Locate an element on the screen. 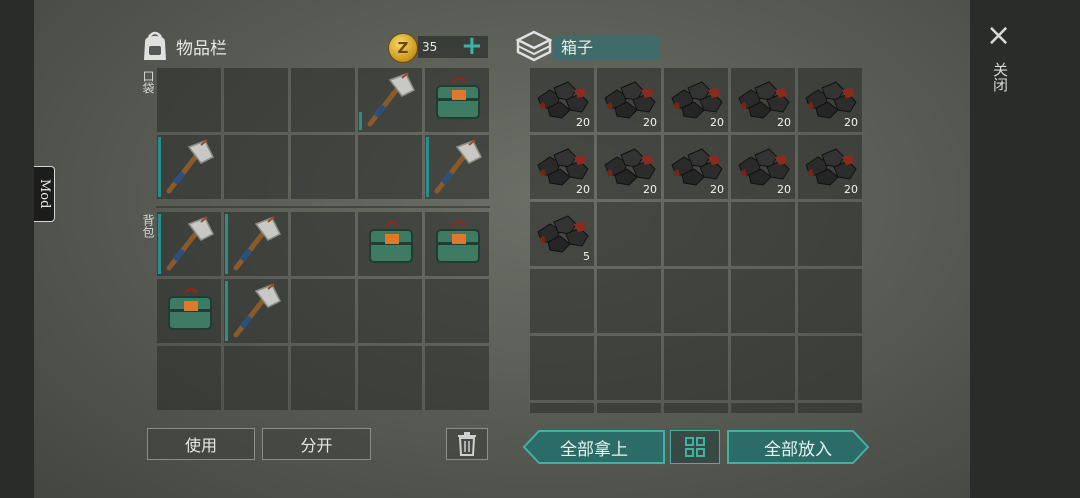 The width and height of the screenshot is (1080, 498). pocket-grid is located at coordinates (323, 133).